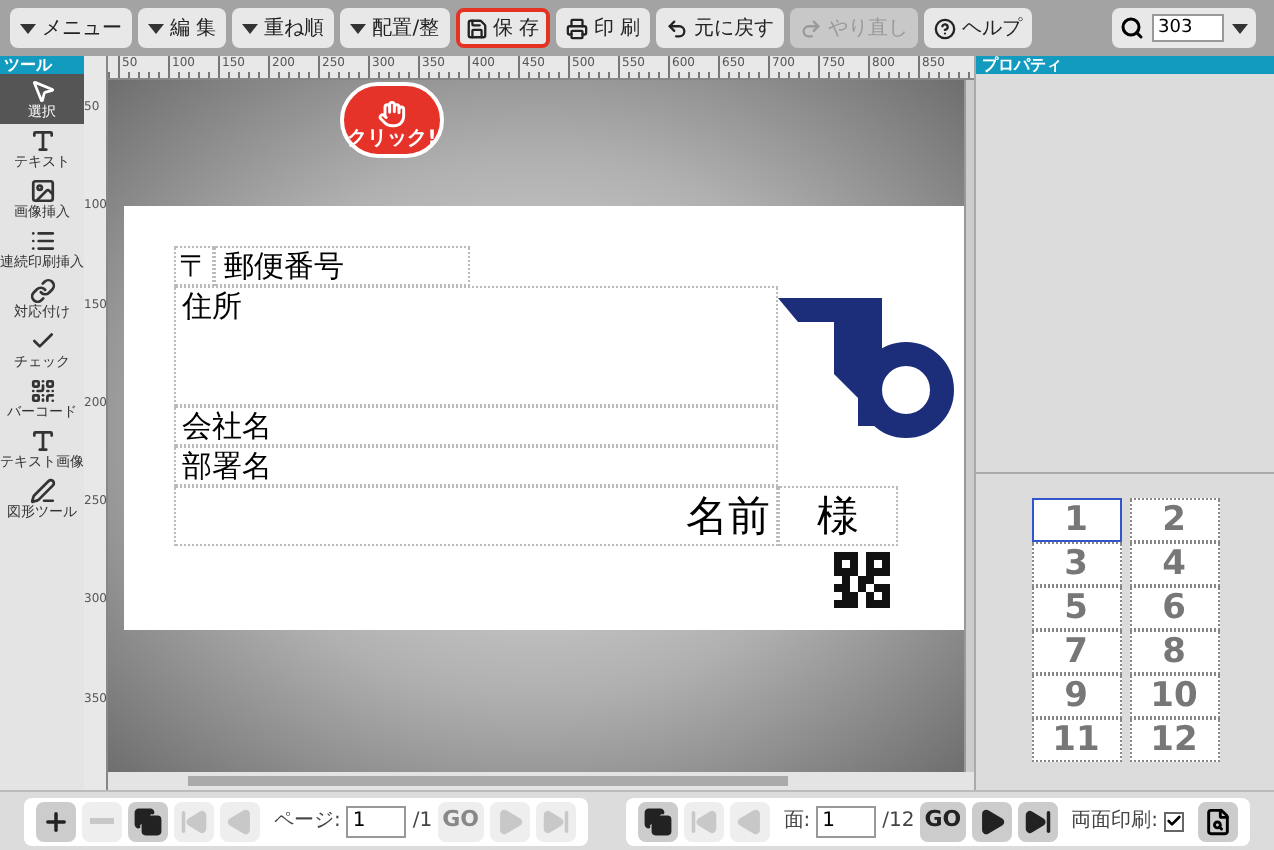  Describe the element at coordinates (1188, 28) in the screenshot. I see `zoom-field: 303` at that location.